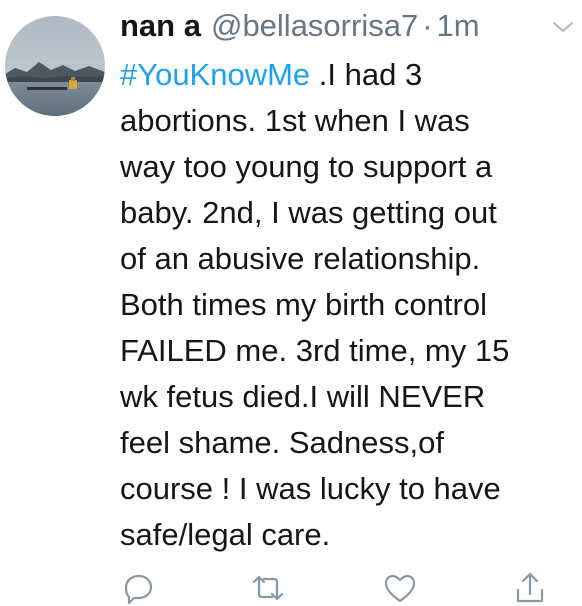 This screenshot has height=606, width=582. I want to click on tweet-text-segment: .I had 3, so click(366, 74).